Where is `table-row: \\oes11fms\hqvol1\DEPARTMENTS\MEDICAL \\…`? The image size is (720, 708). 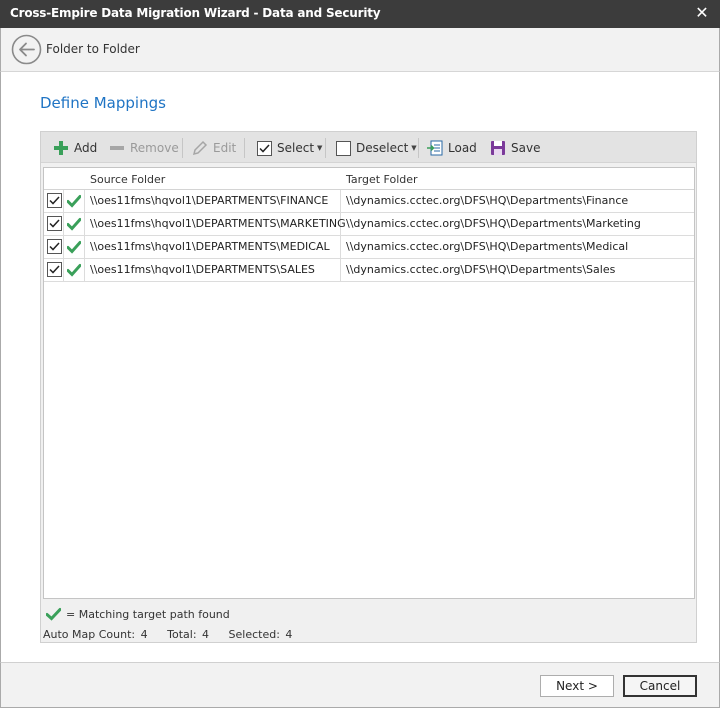 table-row: \\oes11fms\hqvol1\DEPARTMENTS\MEDICAL \\… is located at coordinates (369, 247).